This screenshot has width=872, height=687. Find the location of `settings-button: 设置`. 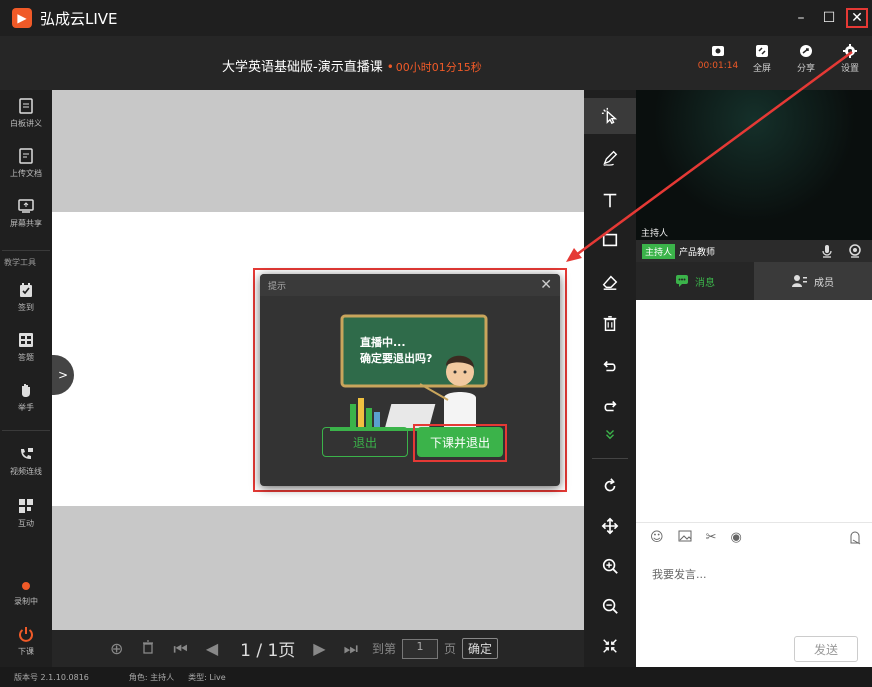

settings-button: 设置 is located at coordinates (850, 59).